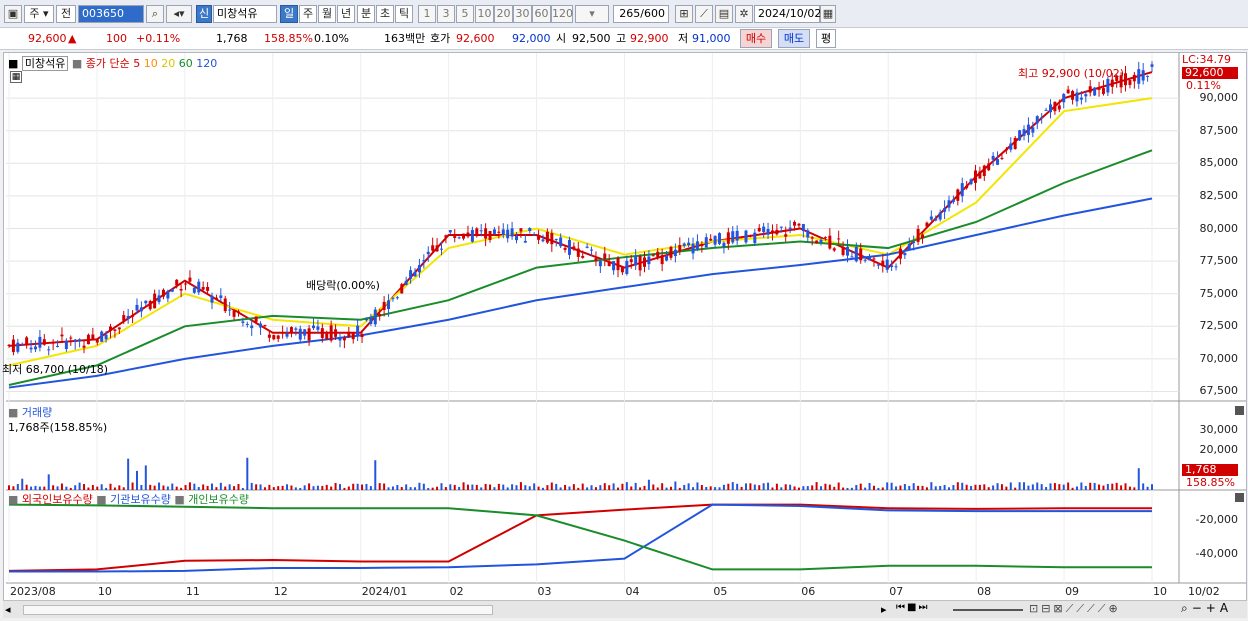  I want to click on sell-button: 매도, so click(794, 38).